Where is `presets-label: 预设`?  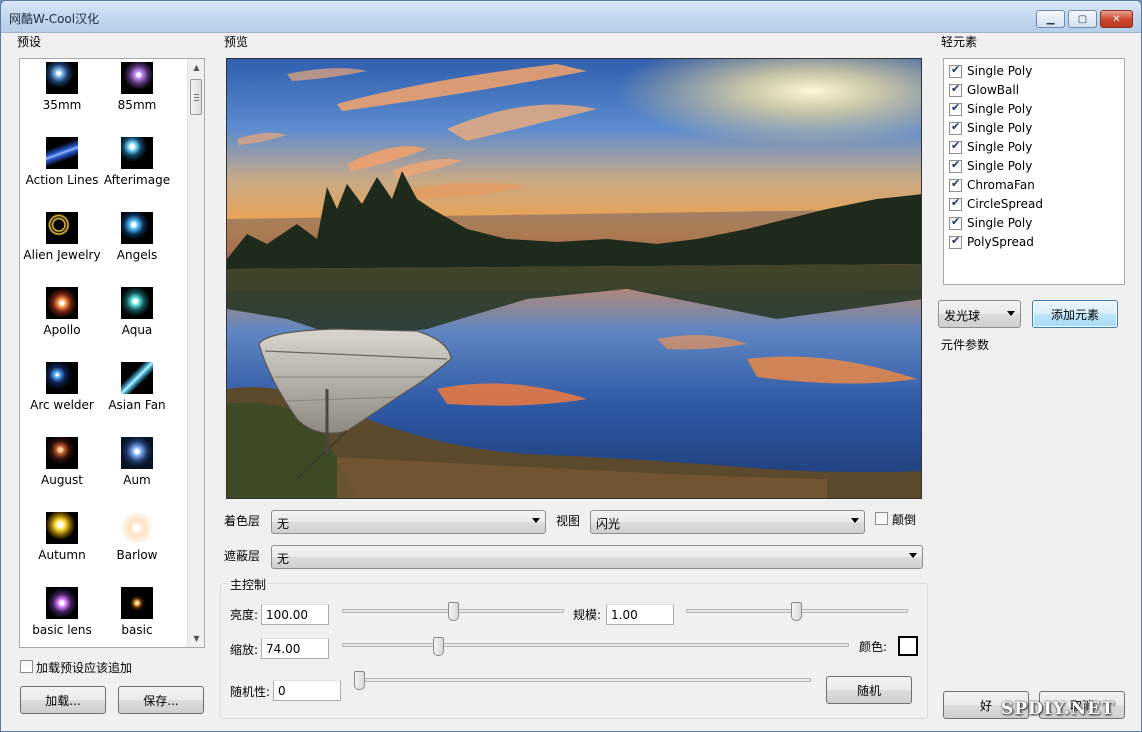 presets-label: 预设 is located at coordinates (29, 42).